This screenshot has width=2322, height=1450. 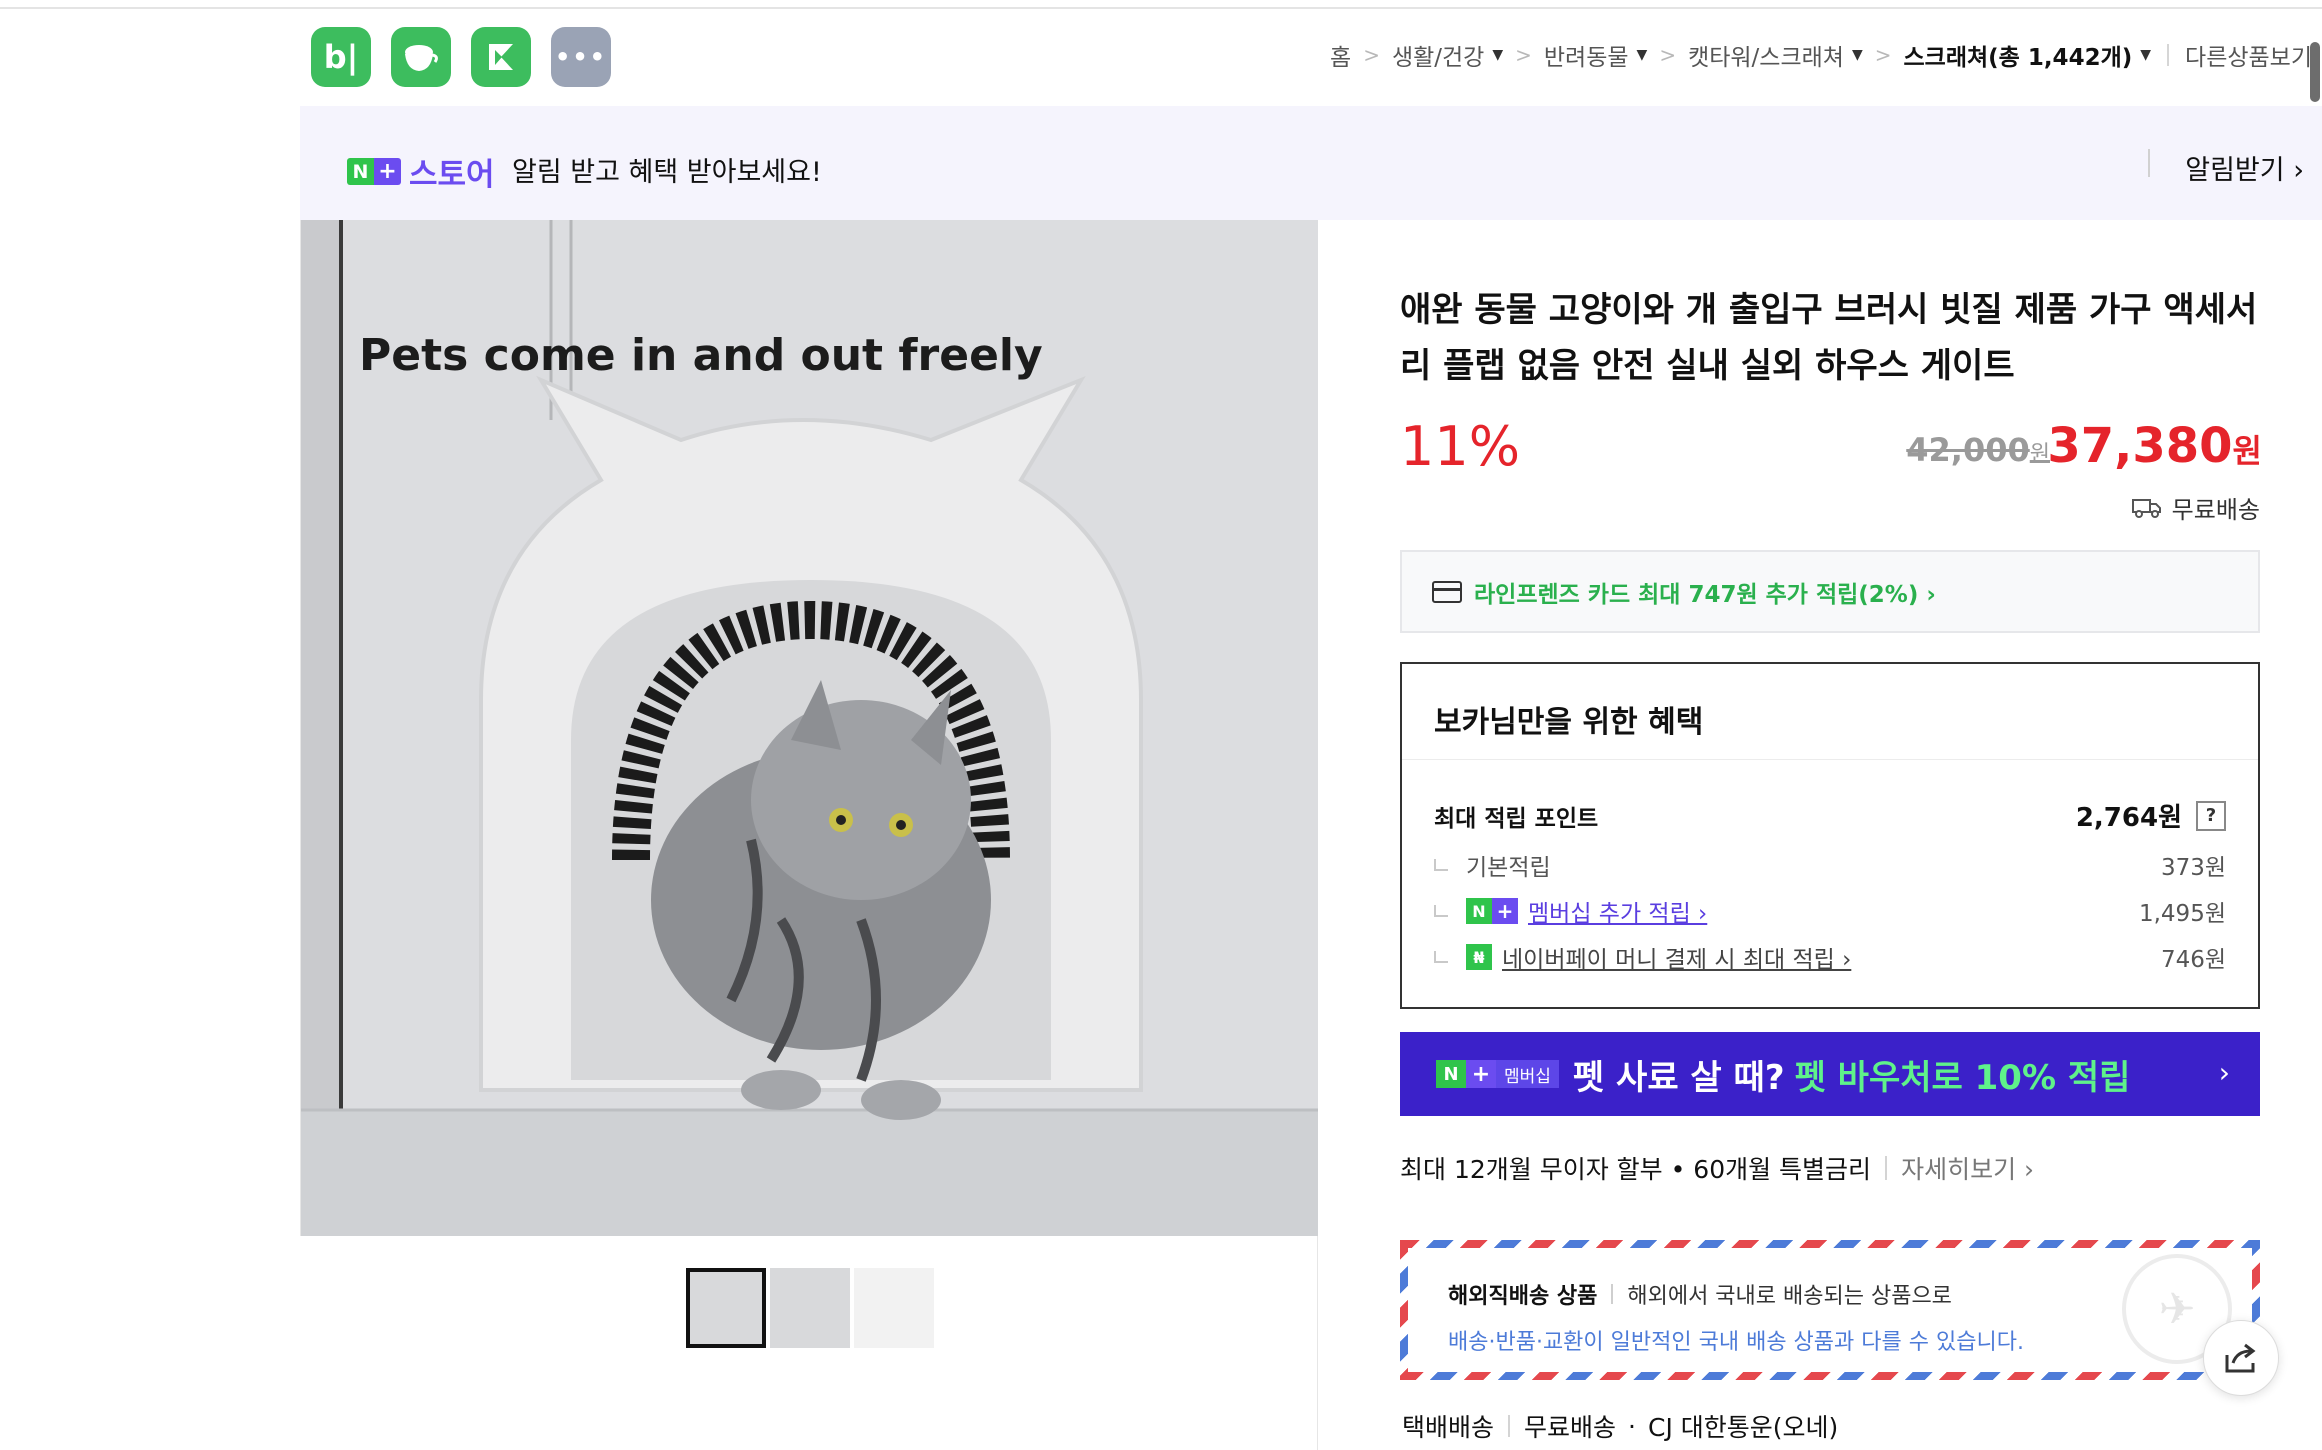 I want to click on delivery-method: 택배배송, so click(x=1448, y=1427).